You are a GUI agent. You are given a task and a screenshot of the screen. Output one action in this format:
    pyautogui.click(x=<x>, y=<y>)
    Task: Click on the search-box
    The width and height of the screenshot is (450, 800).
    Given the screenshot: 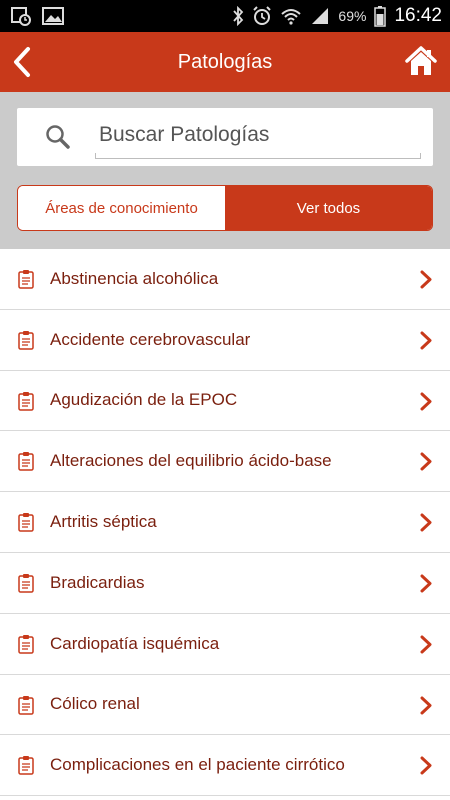 What is the action you would take?
    pyautogui.click(x=225, y=137)
    